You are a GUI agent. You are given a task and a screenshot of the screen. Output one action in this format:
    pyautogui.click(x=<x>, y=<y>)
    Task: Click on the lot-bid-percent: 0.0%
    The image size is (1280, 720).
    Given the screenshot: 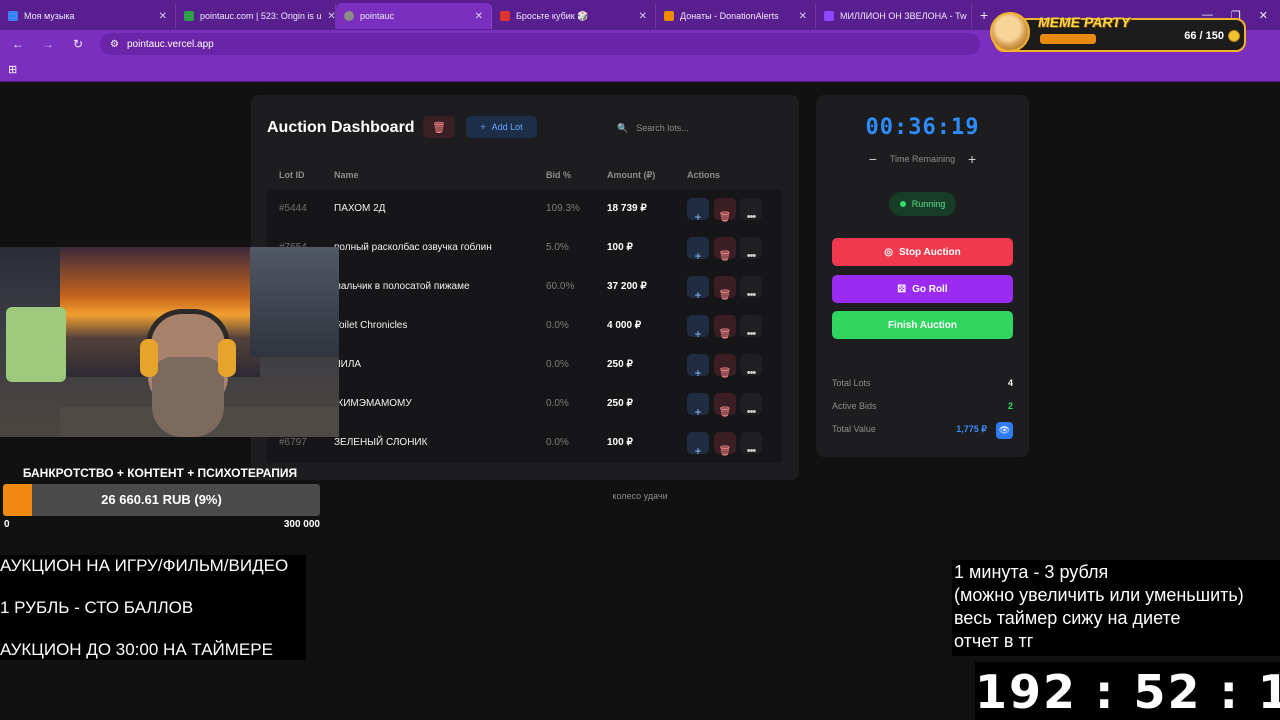 What is the action you would take?
    pyautogui.click(x=557, y=403)
    